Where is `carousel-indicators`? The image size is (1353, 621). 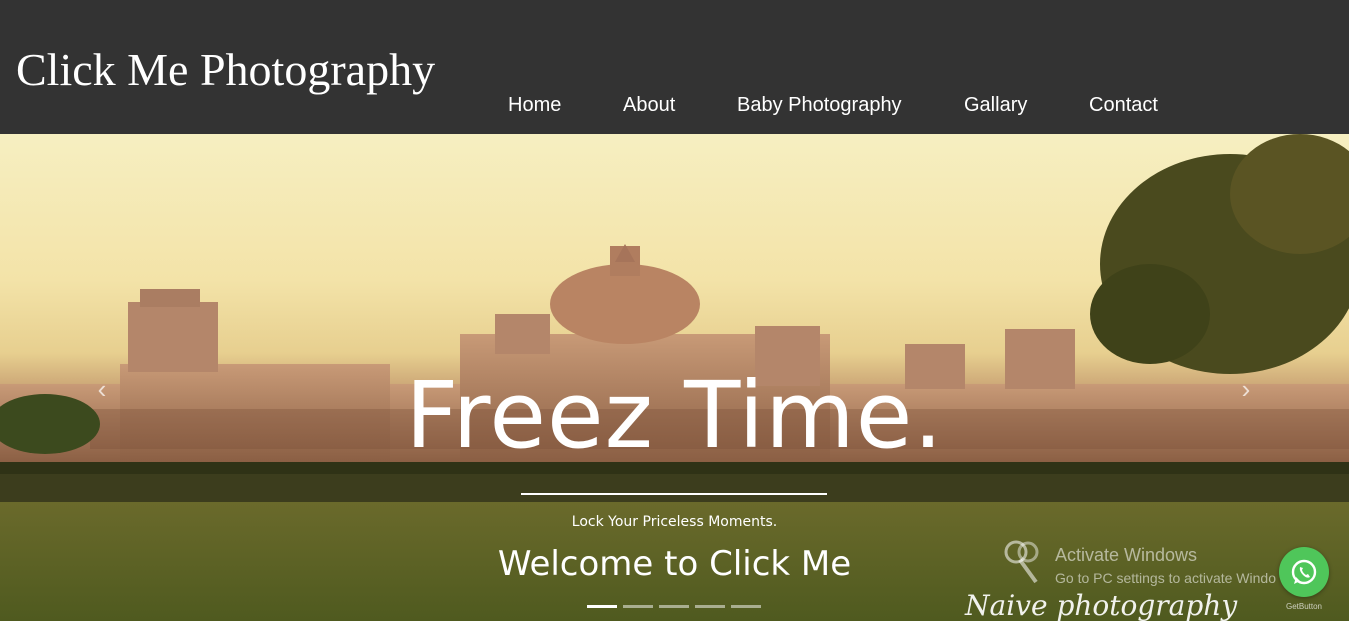 carousel-indicators is located at coordinates (675, 607).